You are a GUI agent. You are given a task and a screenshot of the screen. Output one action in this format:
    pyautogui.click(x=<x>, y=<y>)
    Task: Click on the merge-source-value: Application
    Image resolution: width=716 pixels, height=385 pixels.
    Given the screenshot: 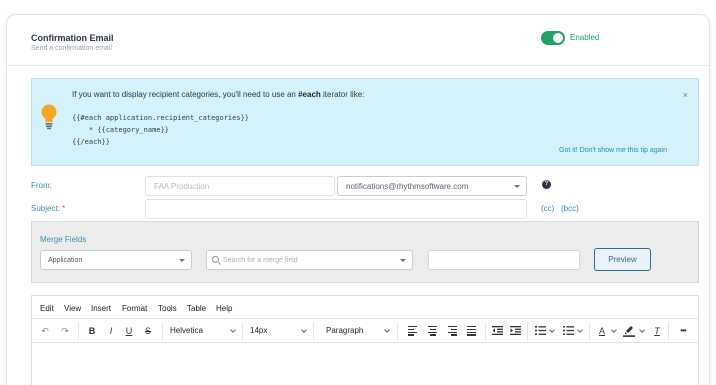 What is the action you would take?
    pyautogui.click(x=65, y=260)
    